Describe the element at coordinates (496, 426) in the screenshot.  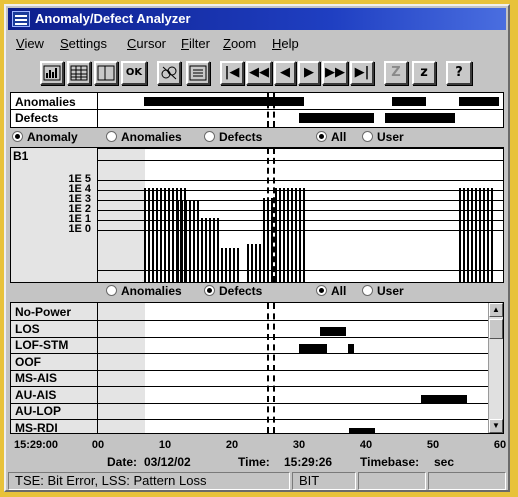
I see `scroll-down-icon: ▼` at that location.